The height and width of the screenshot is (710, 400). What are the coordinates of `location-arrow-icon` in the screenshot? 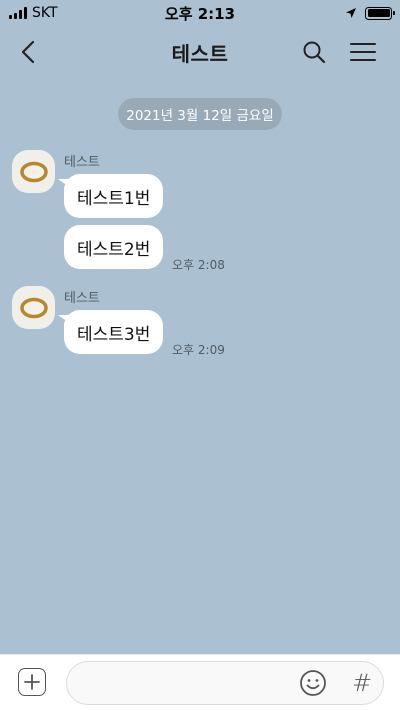 It's located at (351, 13).